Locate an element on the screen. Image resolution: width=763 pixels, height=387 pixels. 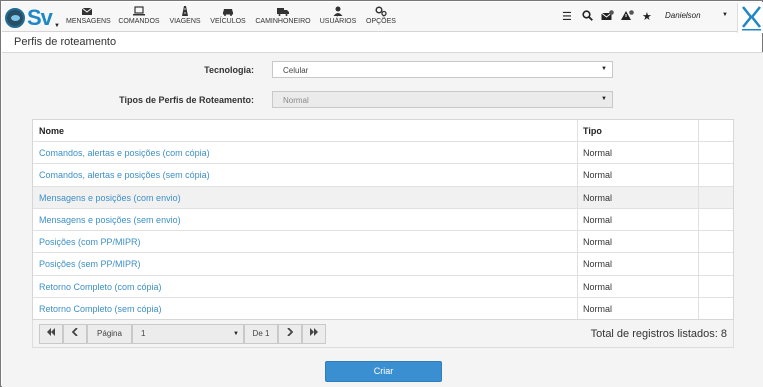
table-row: Posições (com PP/MIPR) Normal is located at coordinates (383, 241).